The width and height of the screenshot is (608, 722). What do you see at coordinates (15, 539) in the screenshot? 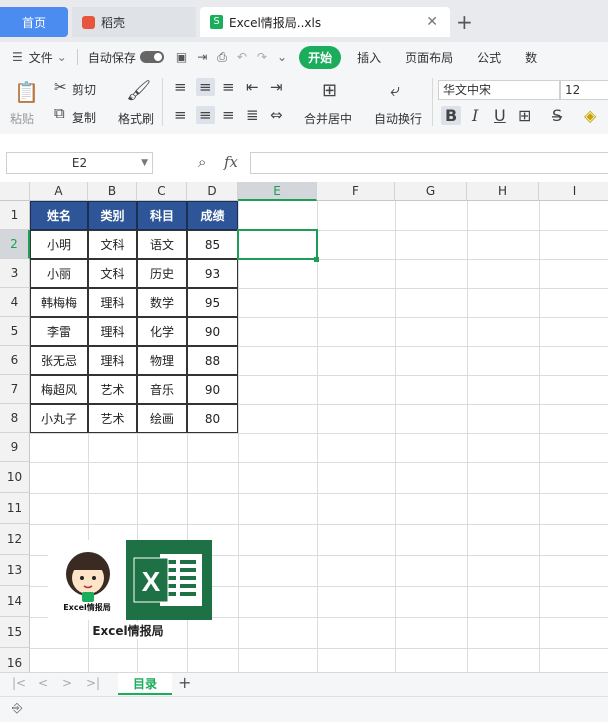
I see `row-header-12: 12` at bounding box center [15, 539].